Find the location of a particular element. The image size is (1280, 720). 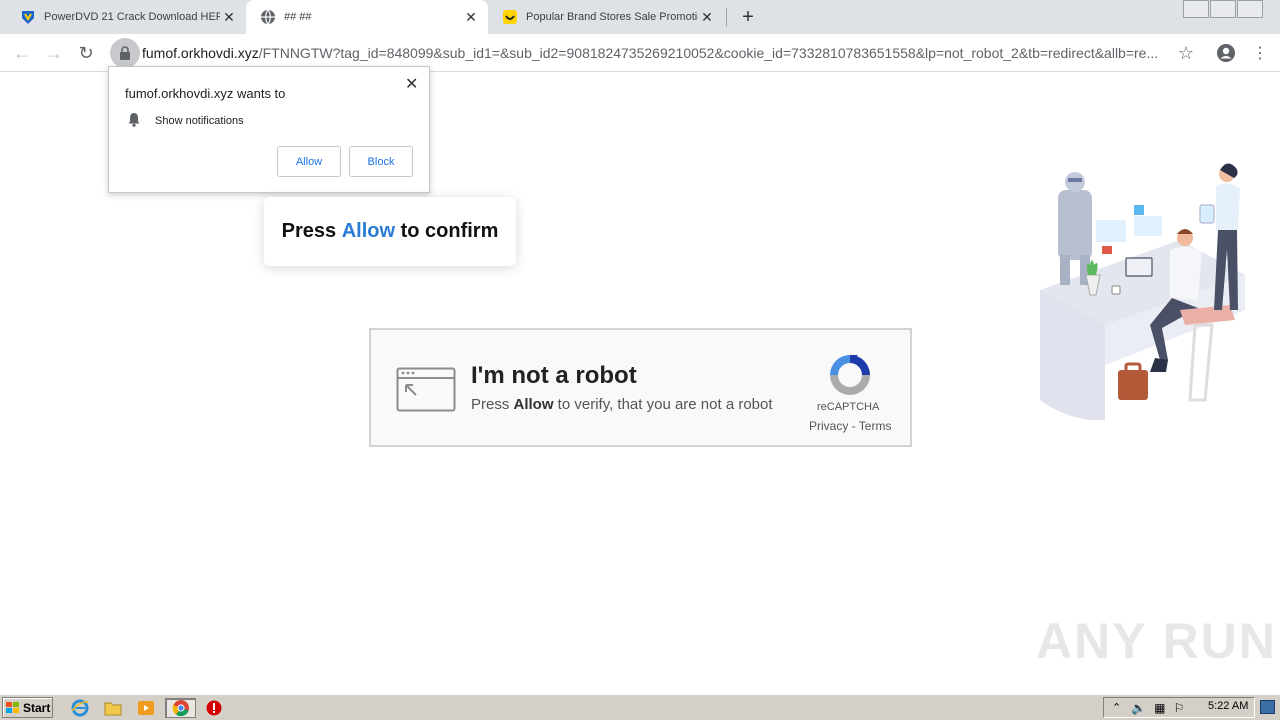

lock-icon is located at coordinates (125, 53).